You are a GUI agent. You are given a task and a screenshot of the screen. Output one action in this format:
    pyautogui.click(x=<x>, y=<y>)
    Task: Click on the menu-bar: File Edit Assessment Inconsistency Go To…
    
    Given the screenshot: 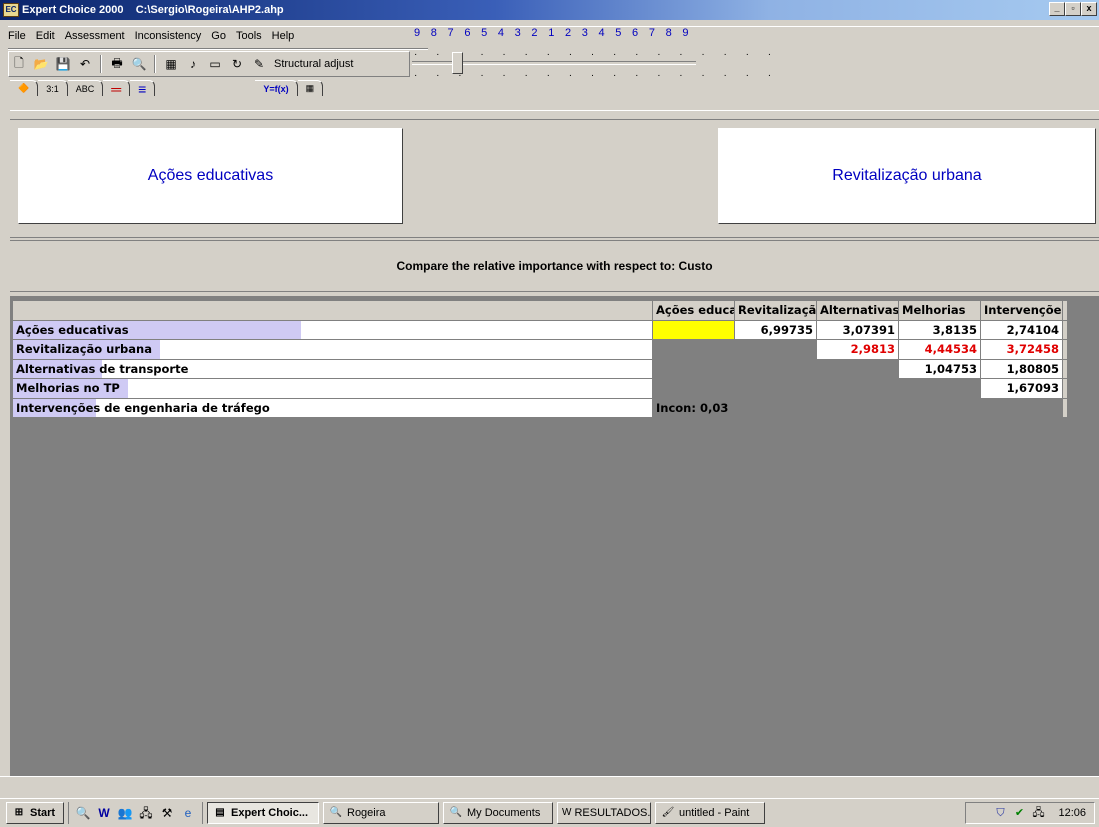 What is the action you would take?
    pyautogui.click(x=151, y=38)
    